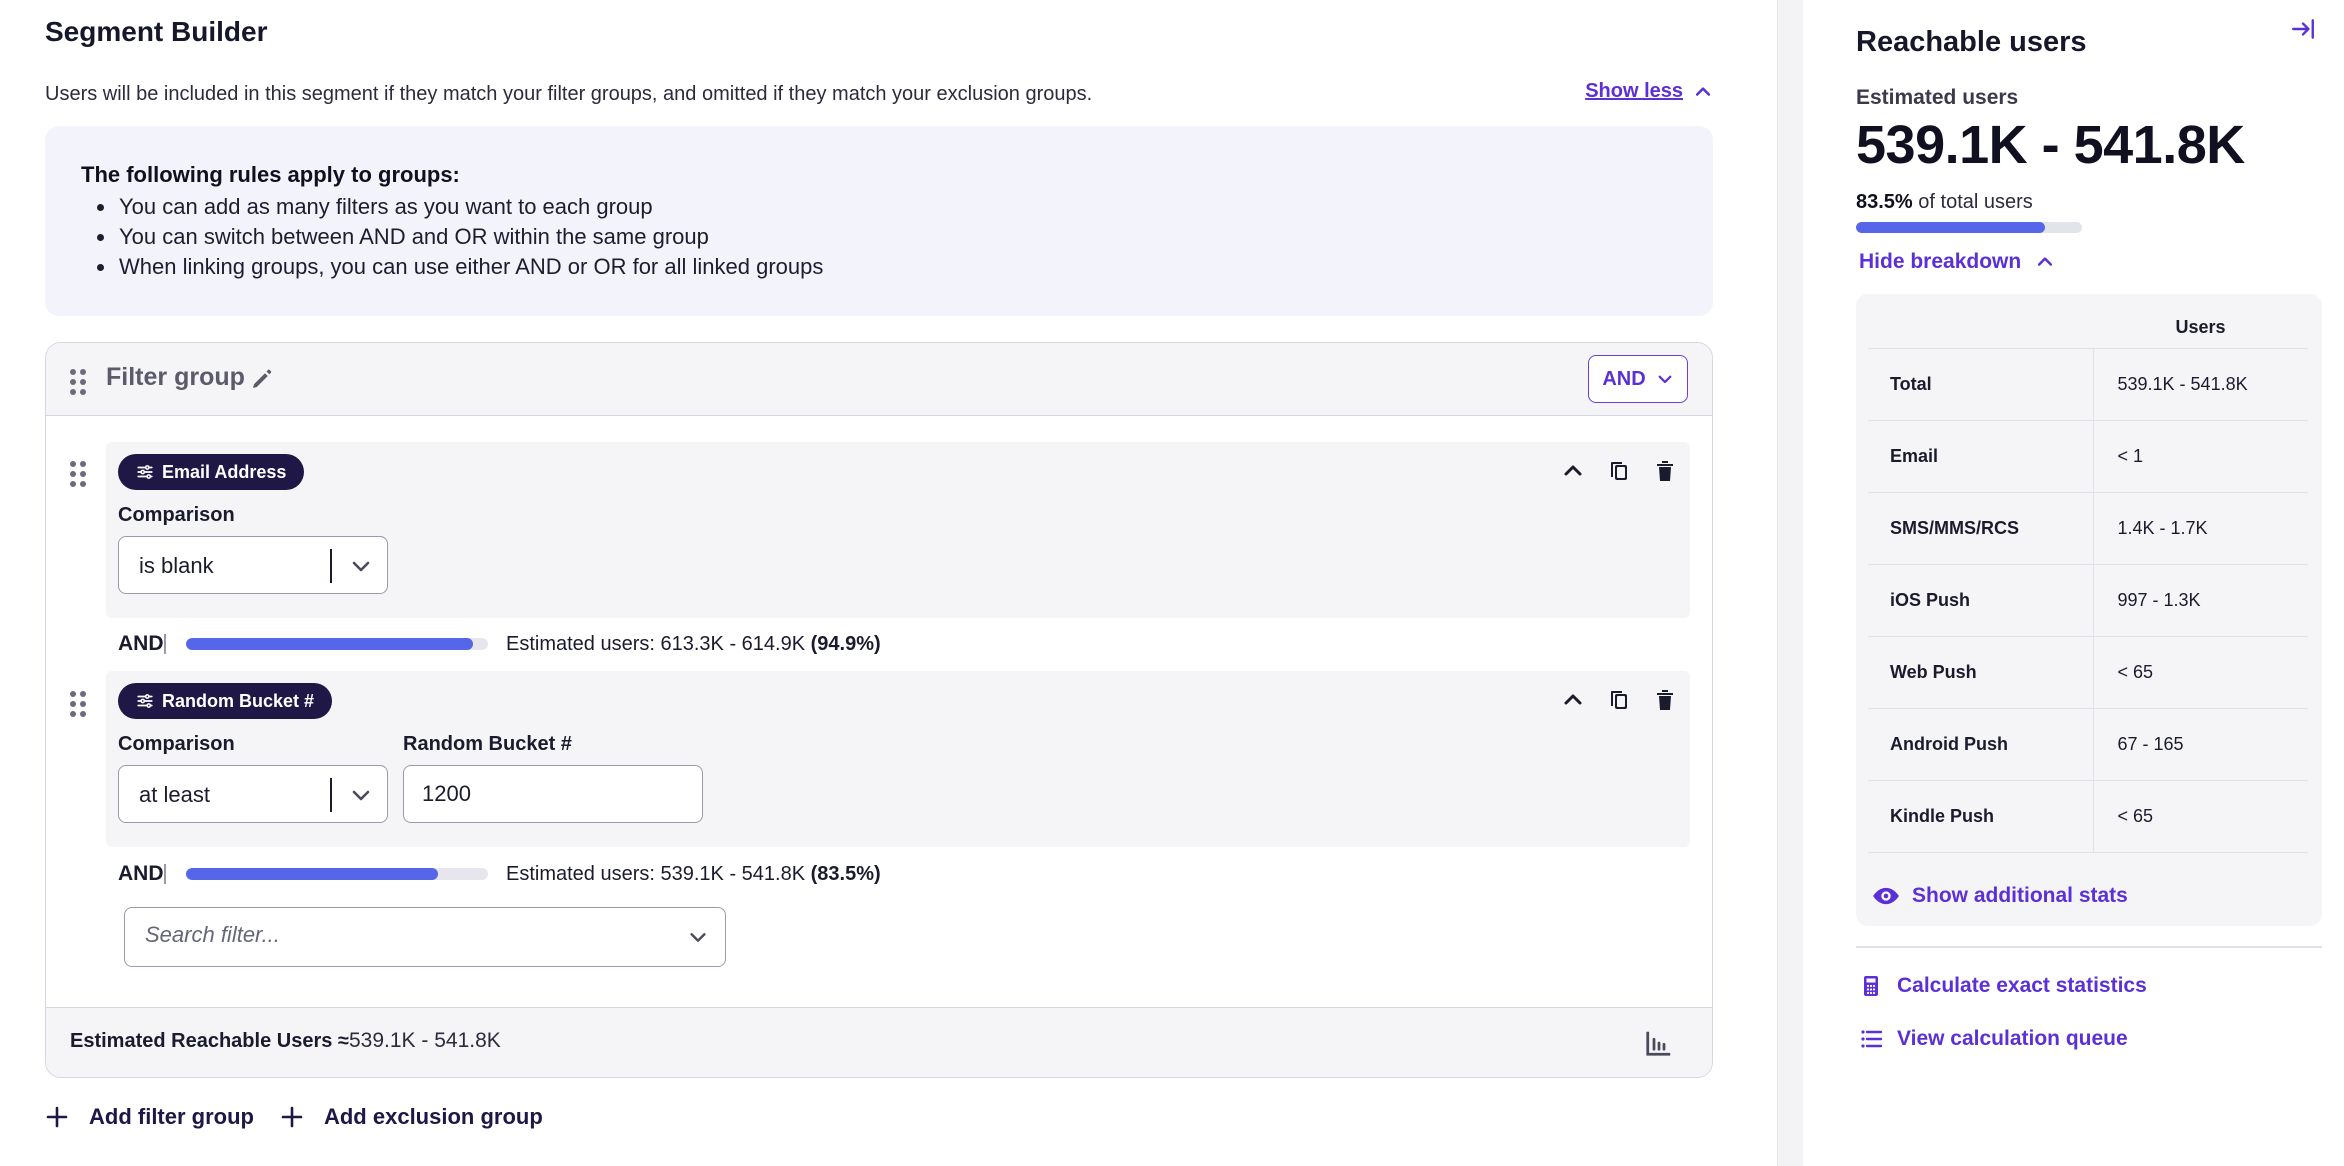 The width and height of the screenshot is (2344, 1166). I want to click on panel-separator, so click(2089, 947).